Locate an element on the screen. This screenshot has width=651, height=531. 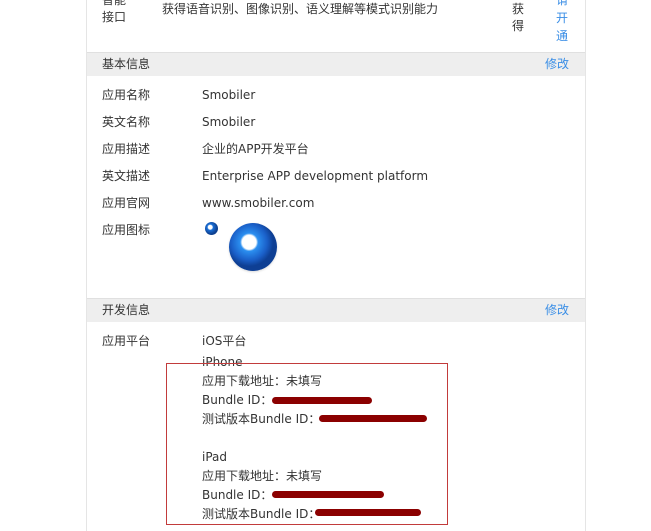
top-row-label-2: 接口 is located at coordinates (114, 17).